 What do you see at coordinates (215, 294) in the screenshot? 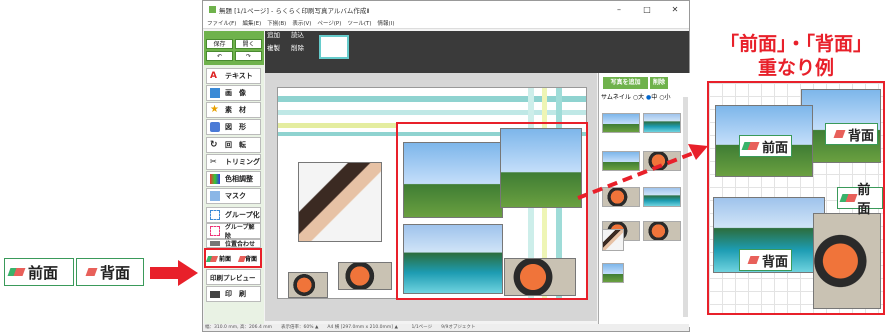
I see `printer-icon` at bounding box center [215, 294].